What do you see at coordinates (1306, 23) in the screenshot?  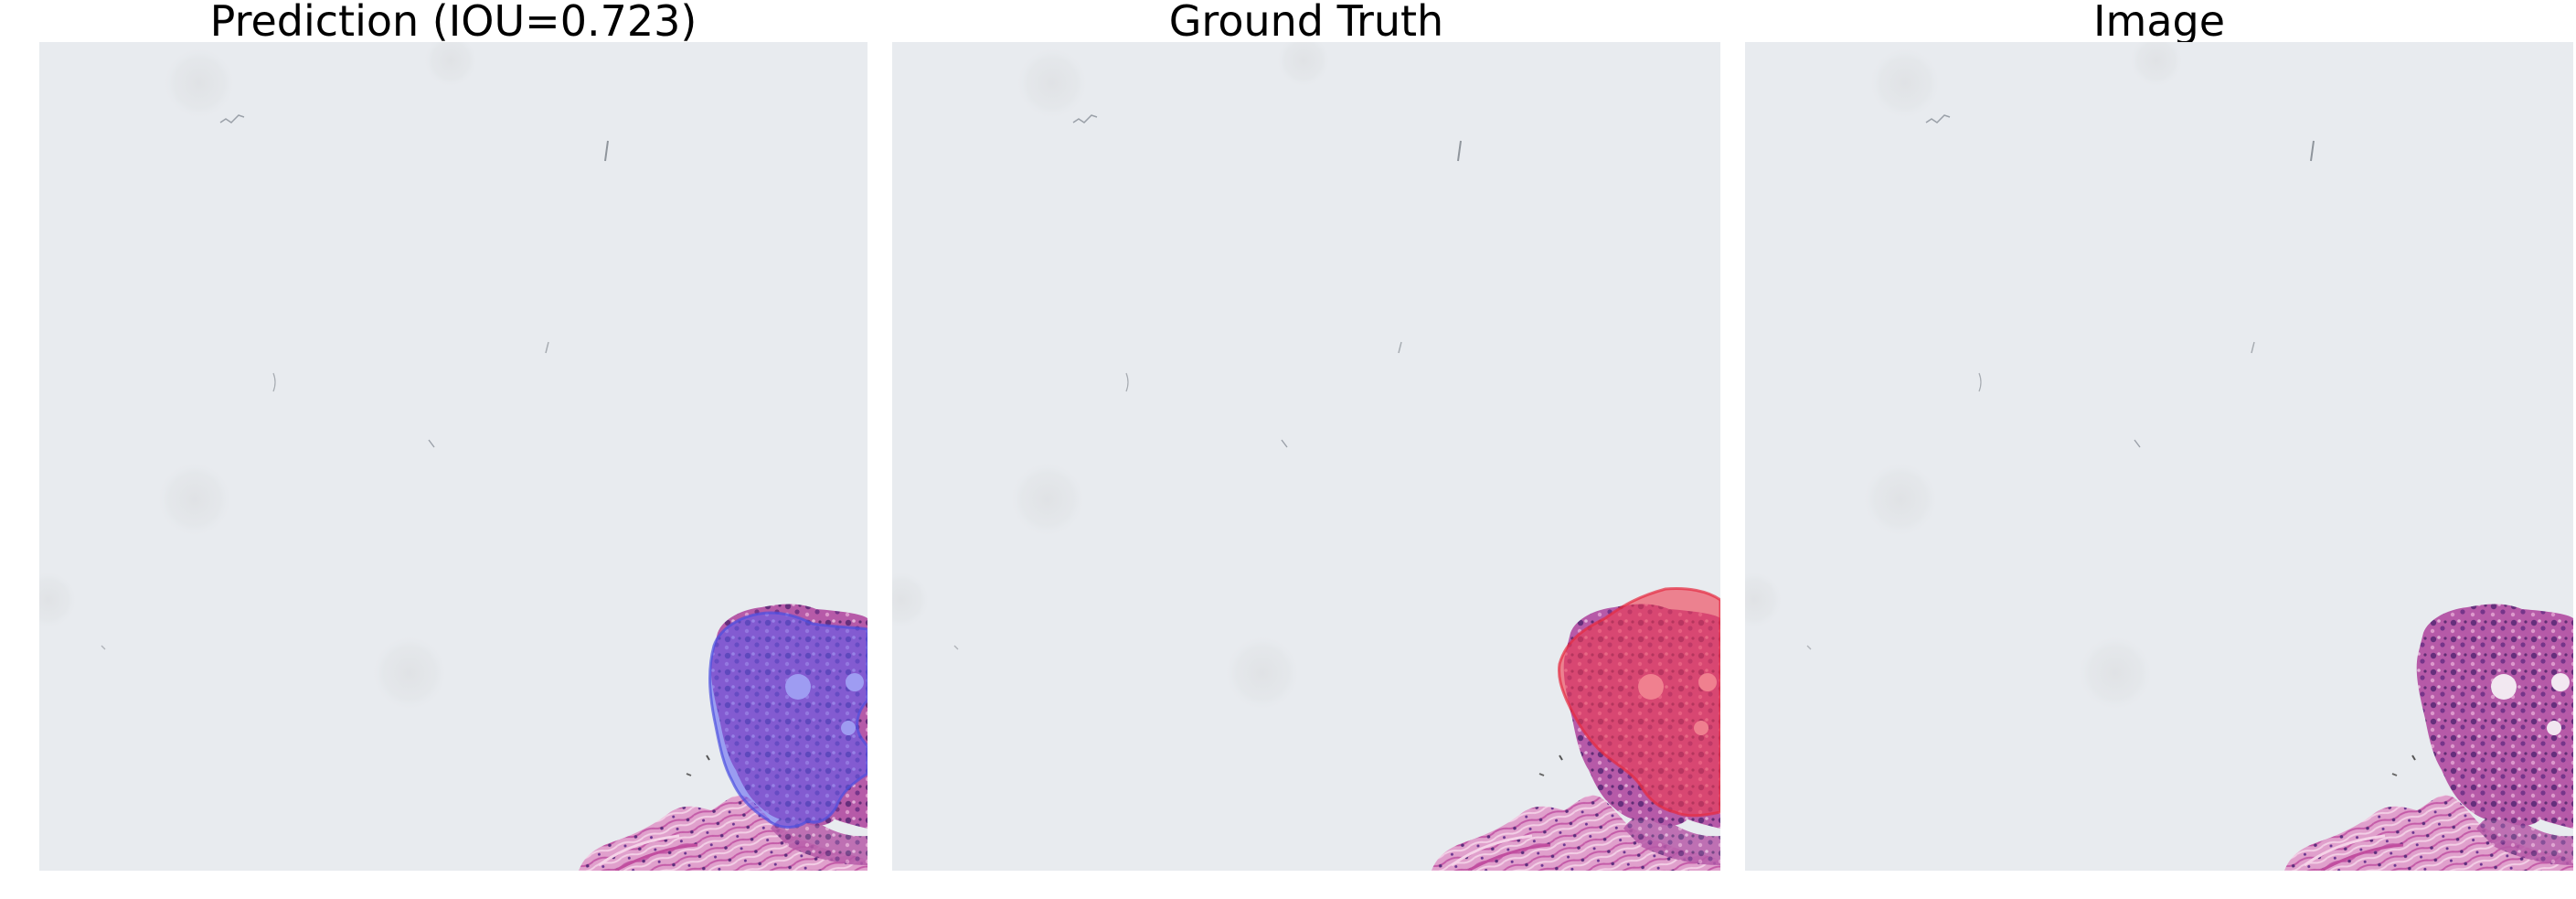 I see `ground-truth-title: Ground Truth` at bounding box center [1306, 23].